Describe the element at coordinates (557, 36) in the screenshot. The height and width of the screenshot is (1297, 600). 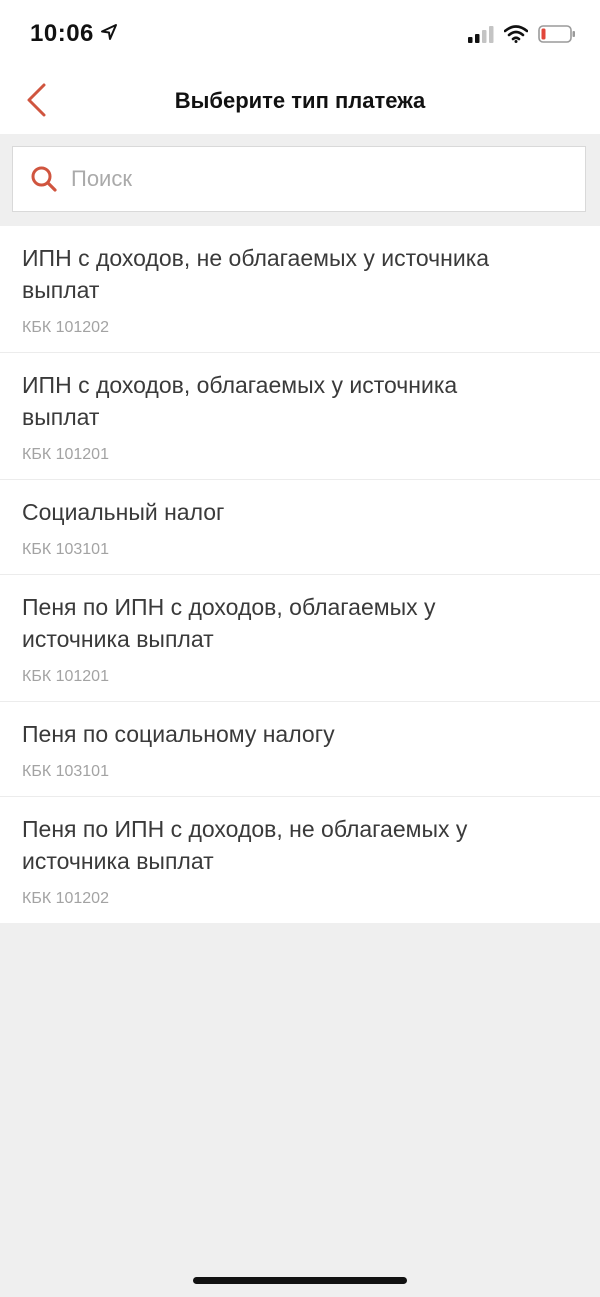
I see `battery-low-icon` at that location.